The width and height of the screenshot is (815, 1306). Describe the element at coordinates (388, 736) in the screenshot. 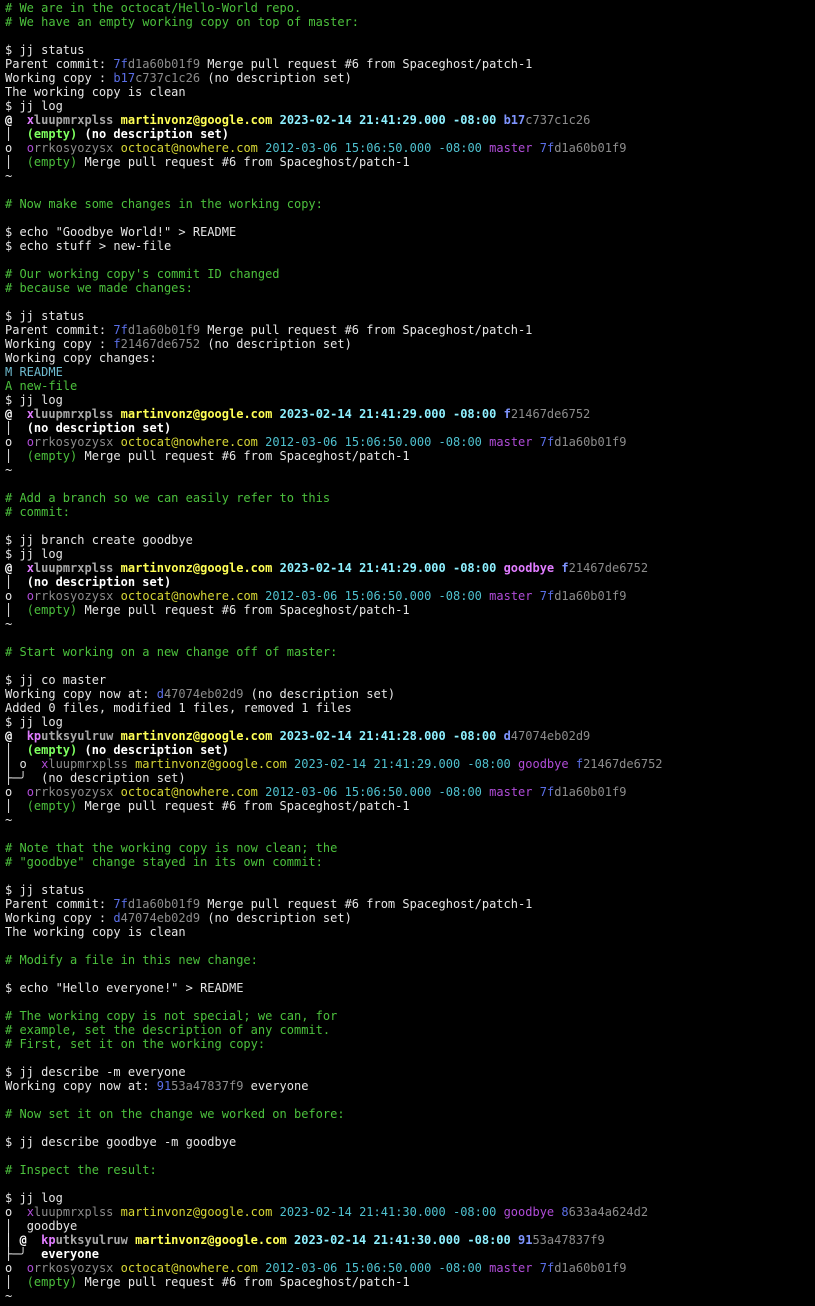

I see `text-segment: 2023-02-14 21:41:28.000 -08:00` at that location.